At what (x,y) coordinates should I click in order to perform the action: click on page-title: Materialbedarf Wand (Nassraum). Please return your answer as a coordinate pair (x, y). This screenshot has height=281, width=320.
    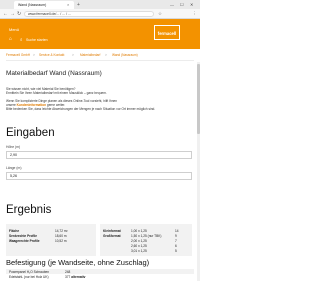
    Looking at the image, I should click on (54, 73).